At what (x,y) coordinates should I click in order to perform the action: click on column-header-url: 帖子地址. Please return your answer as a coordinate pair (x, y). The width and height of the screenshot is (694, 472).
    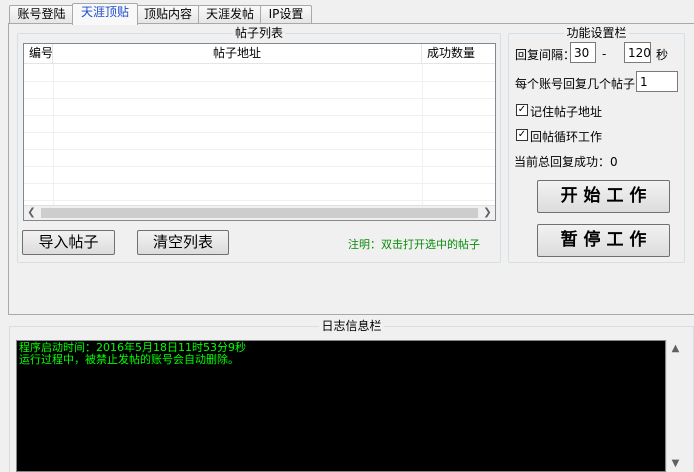
    Looking at the image, I should click on (237, 54).